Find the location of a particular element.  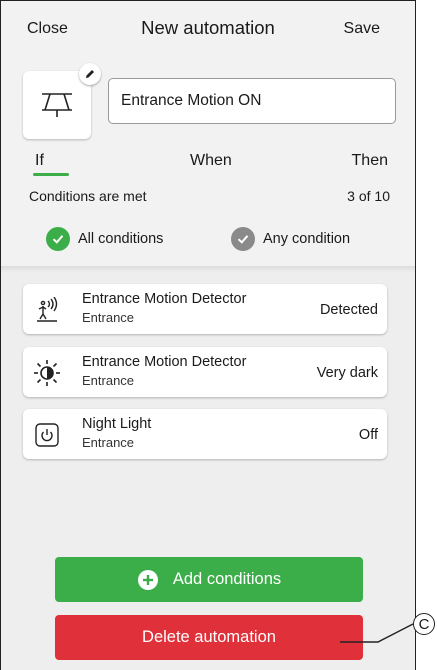

power-icon is located at coordinates (47, 435).